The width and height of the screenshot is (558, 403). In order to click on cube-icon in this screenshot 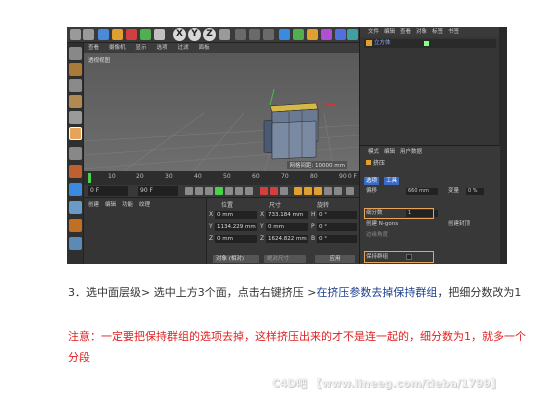, I will do `click(284, 34)`.